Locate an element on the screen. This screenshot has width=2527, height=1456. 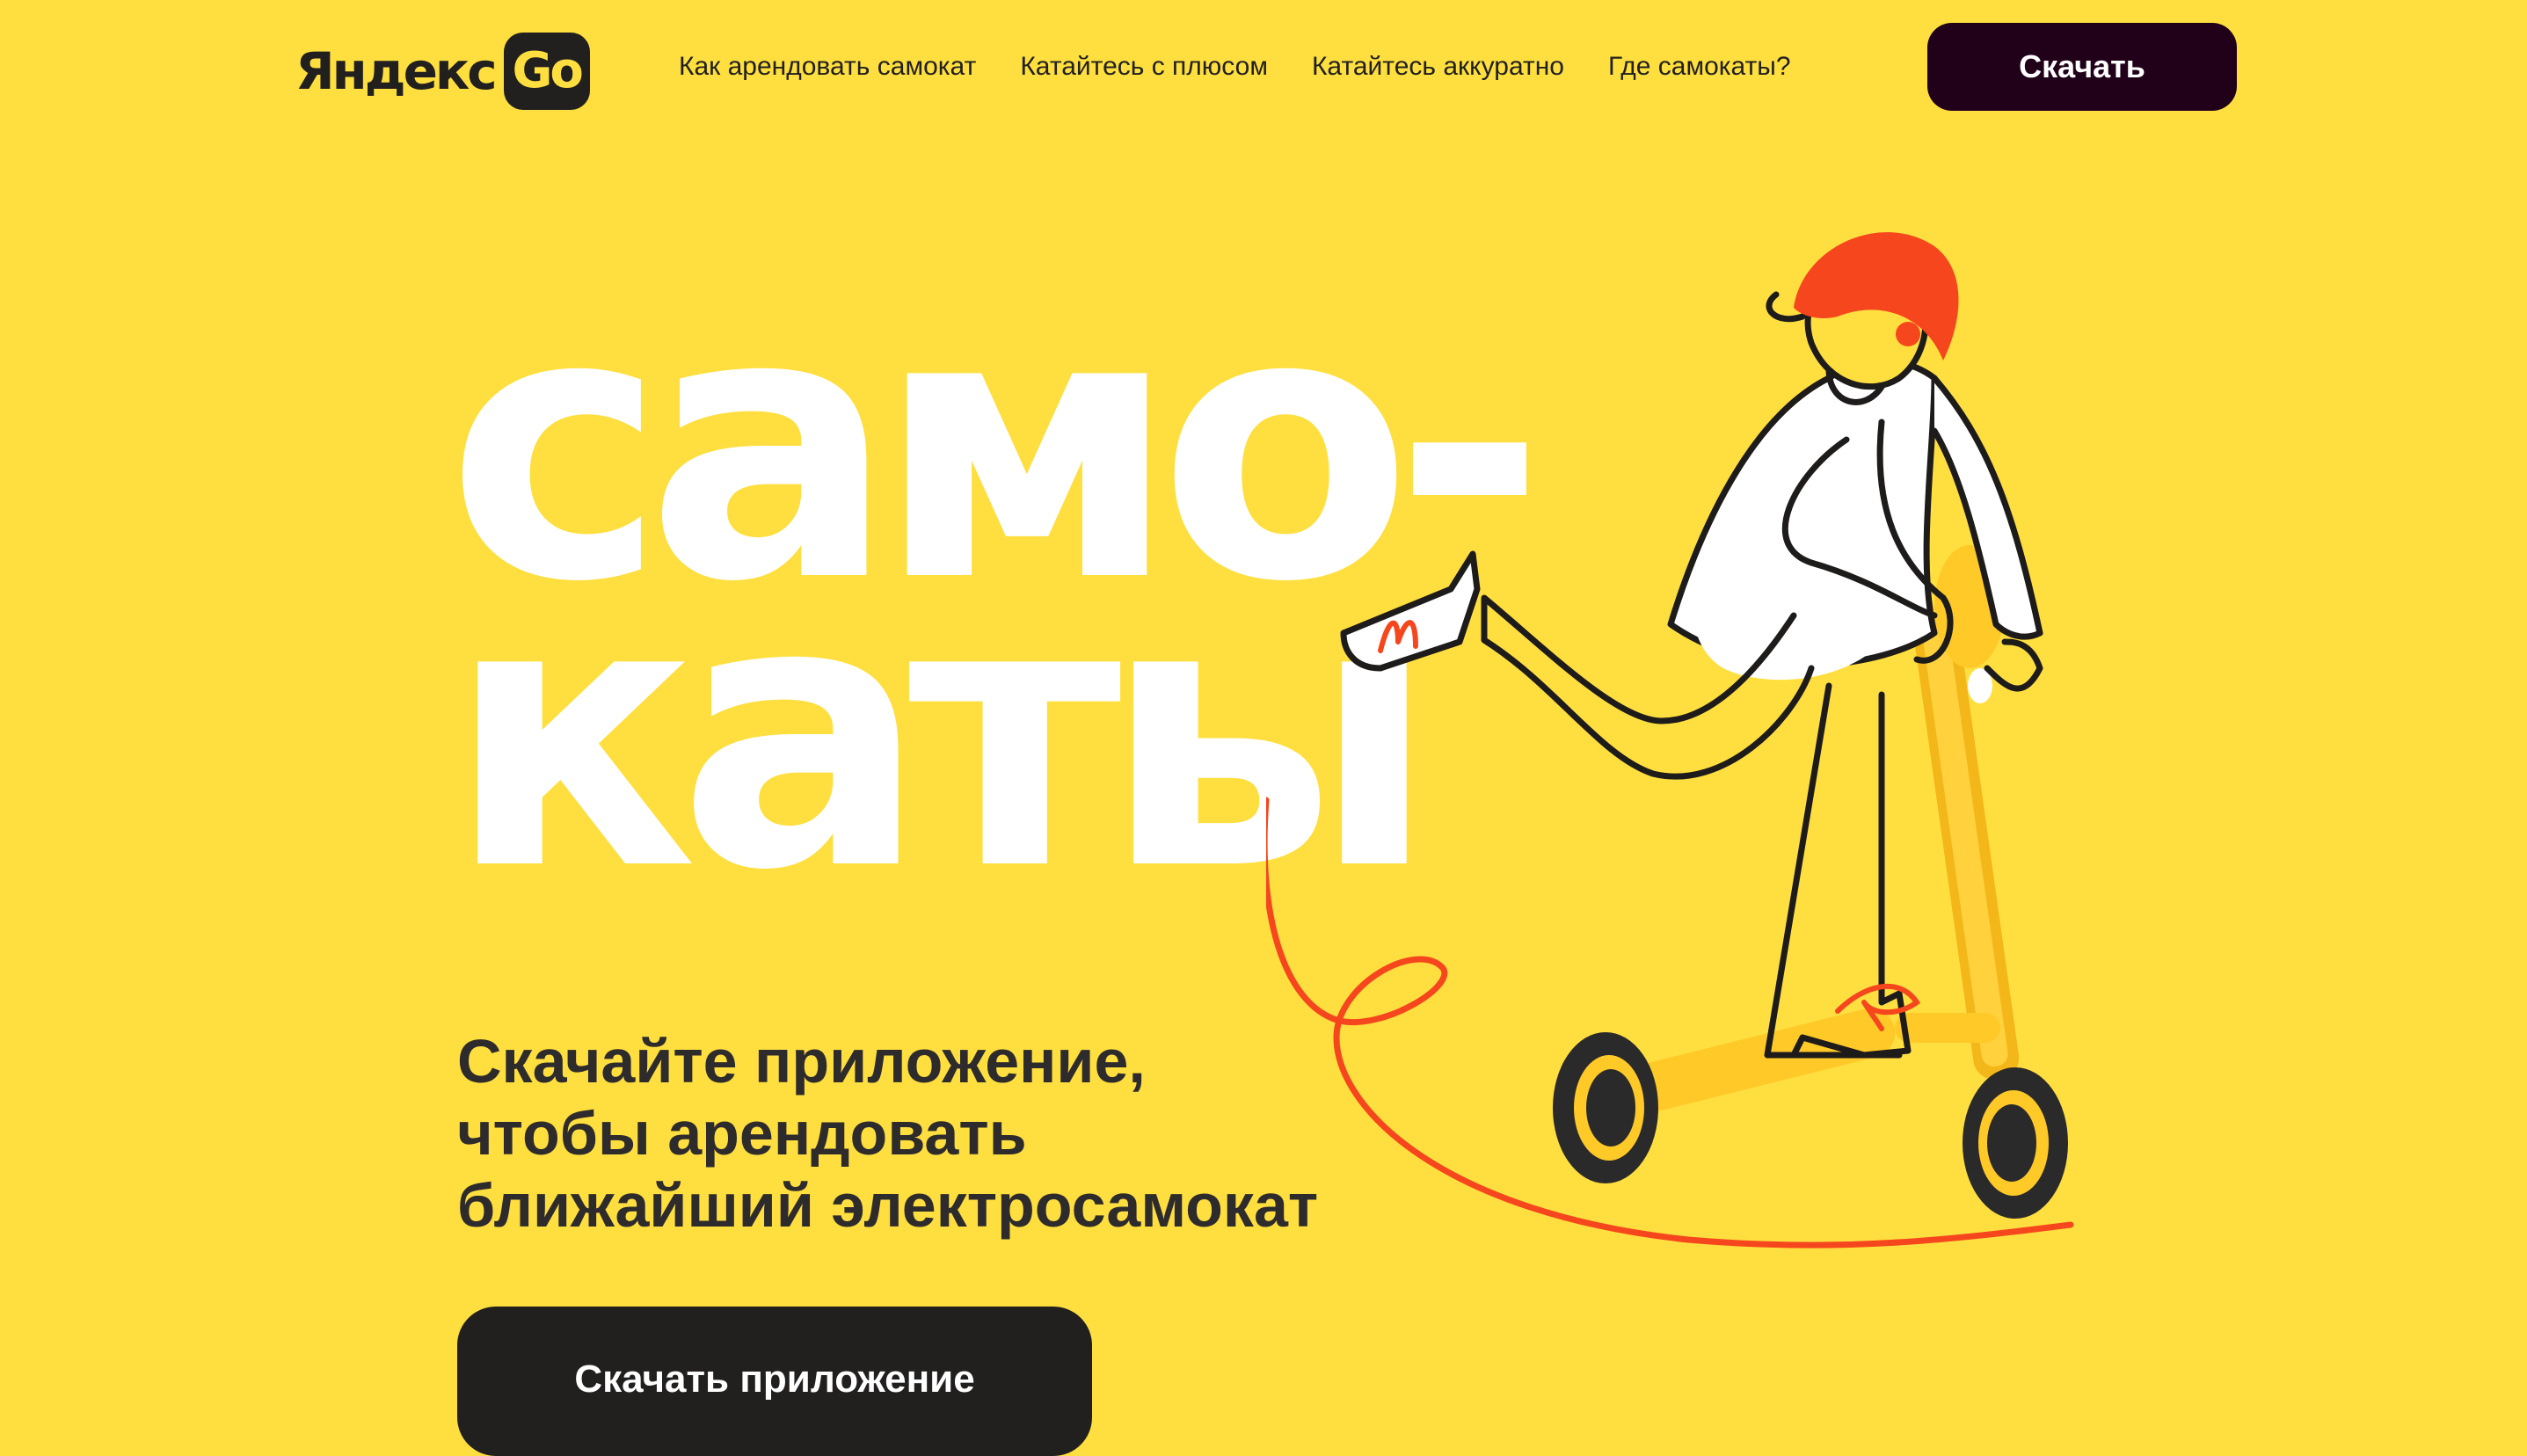
nav-link-ride-with-plus: Катайтесь с плюсом is located at coordinates (1144, 66).